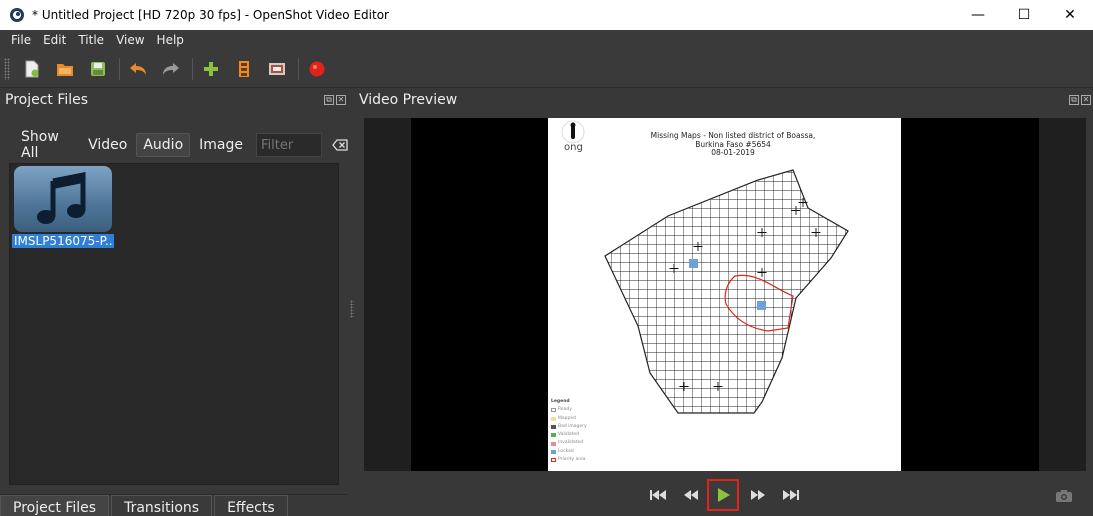  Describe the element at coordinates (565, 410) in the screenshot. I see `legend-item: Ready` at that location.